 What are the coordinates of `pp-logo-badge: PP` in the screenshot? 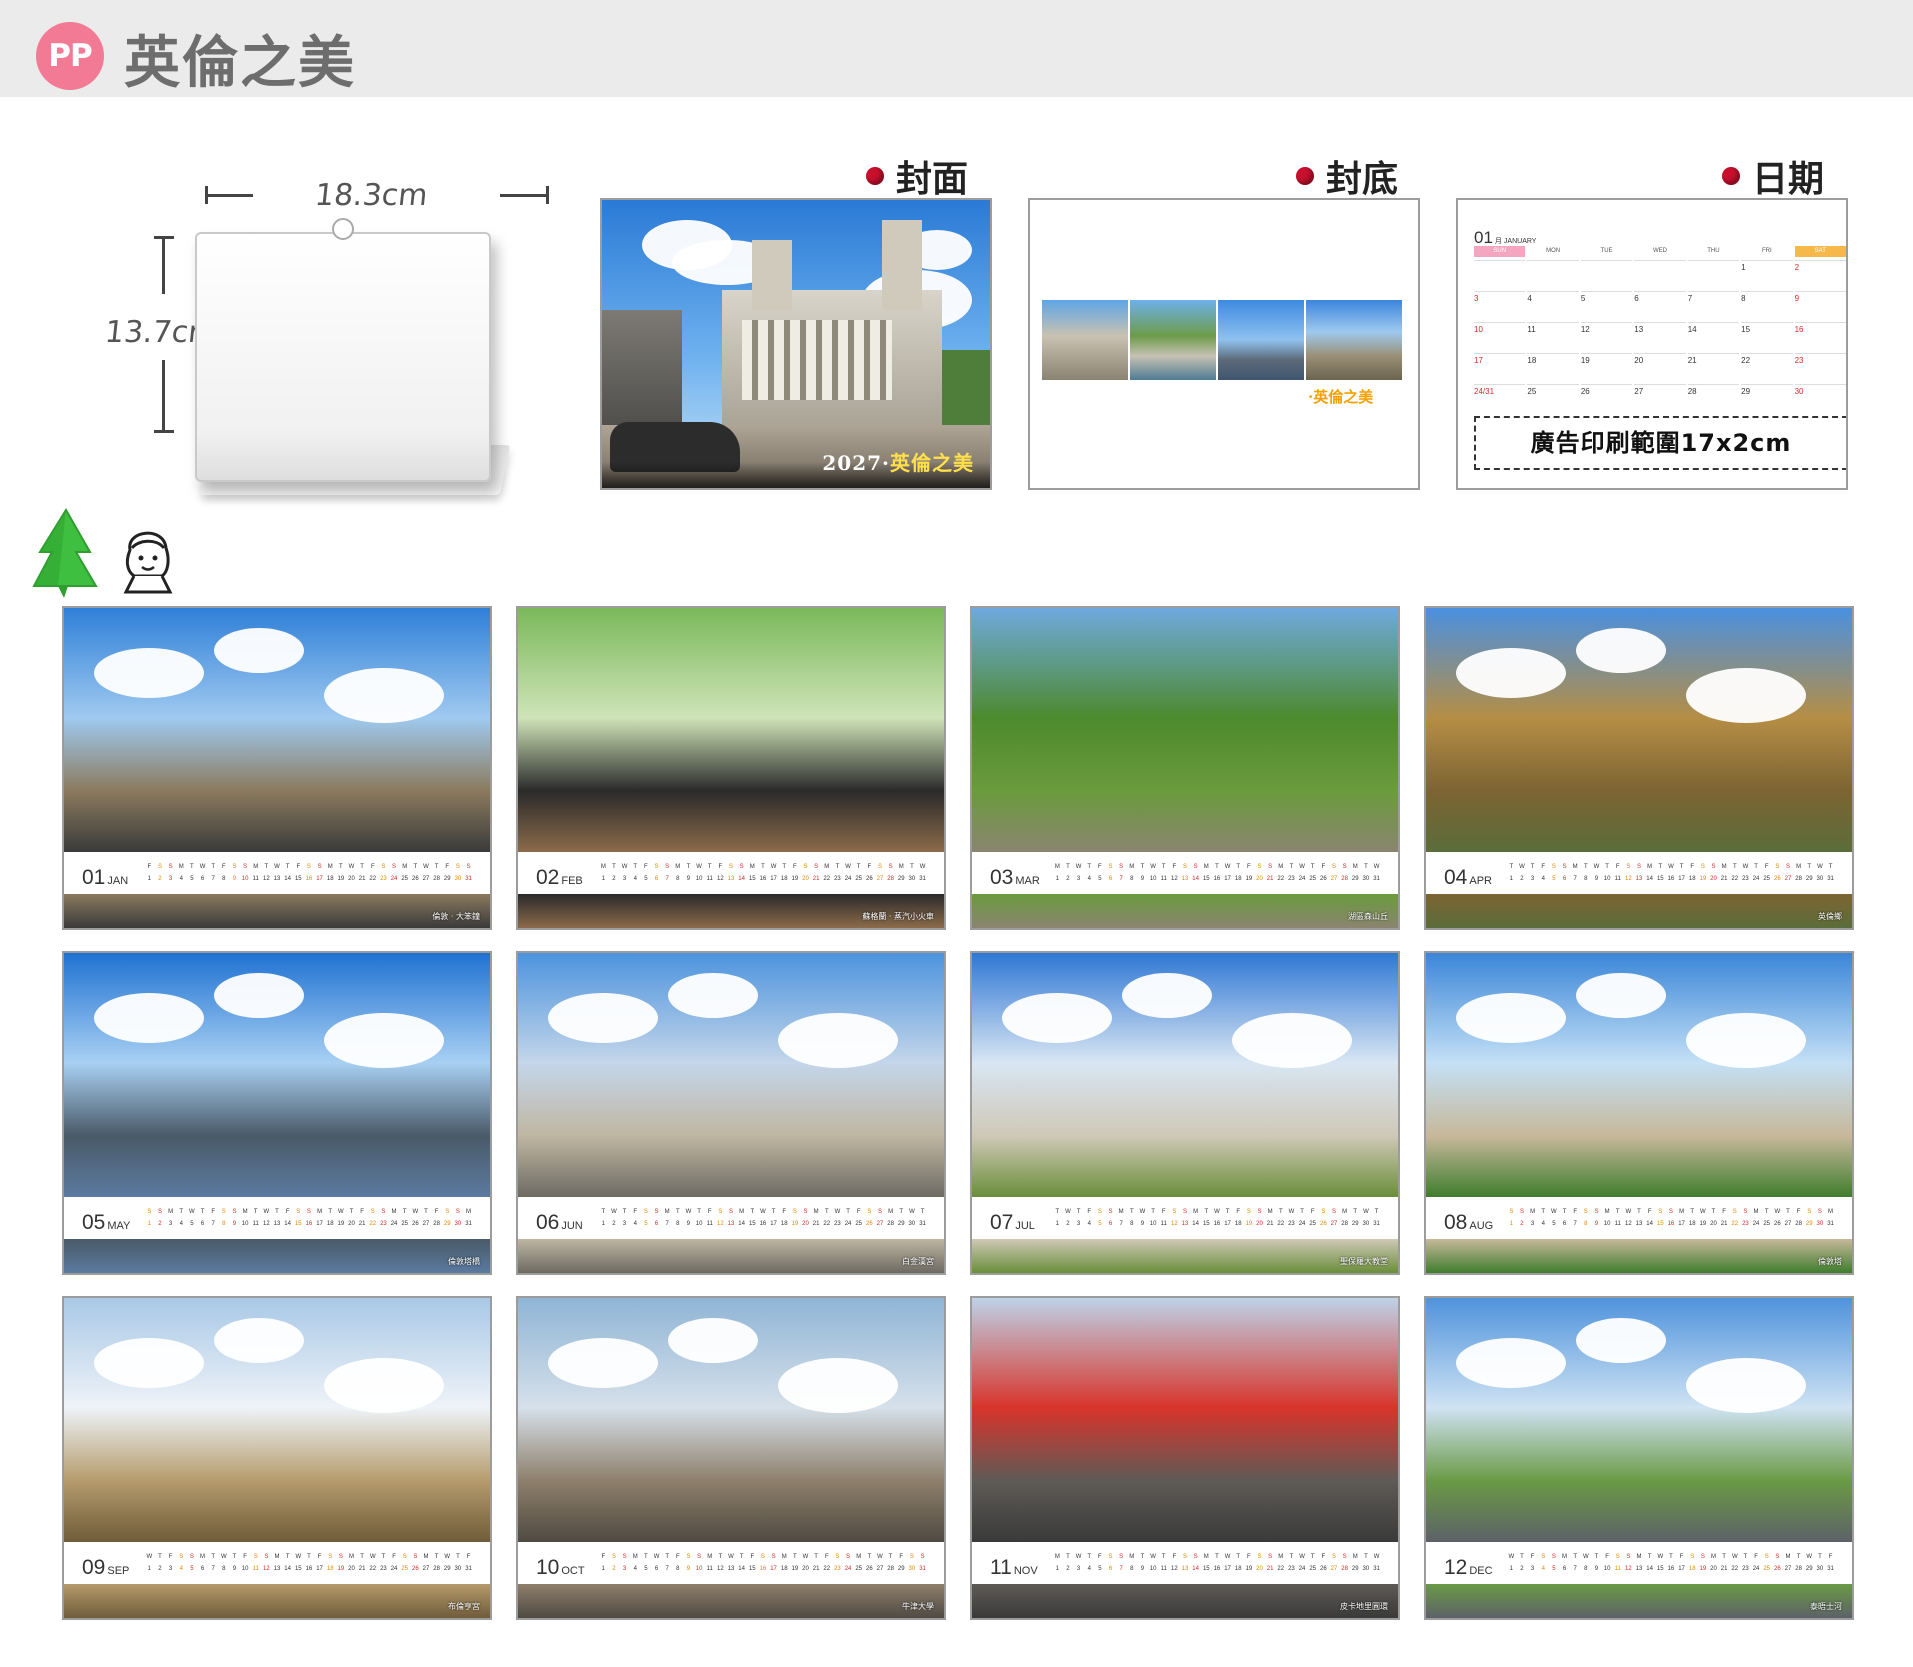 It's located at (70, 56).